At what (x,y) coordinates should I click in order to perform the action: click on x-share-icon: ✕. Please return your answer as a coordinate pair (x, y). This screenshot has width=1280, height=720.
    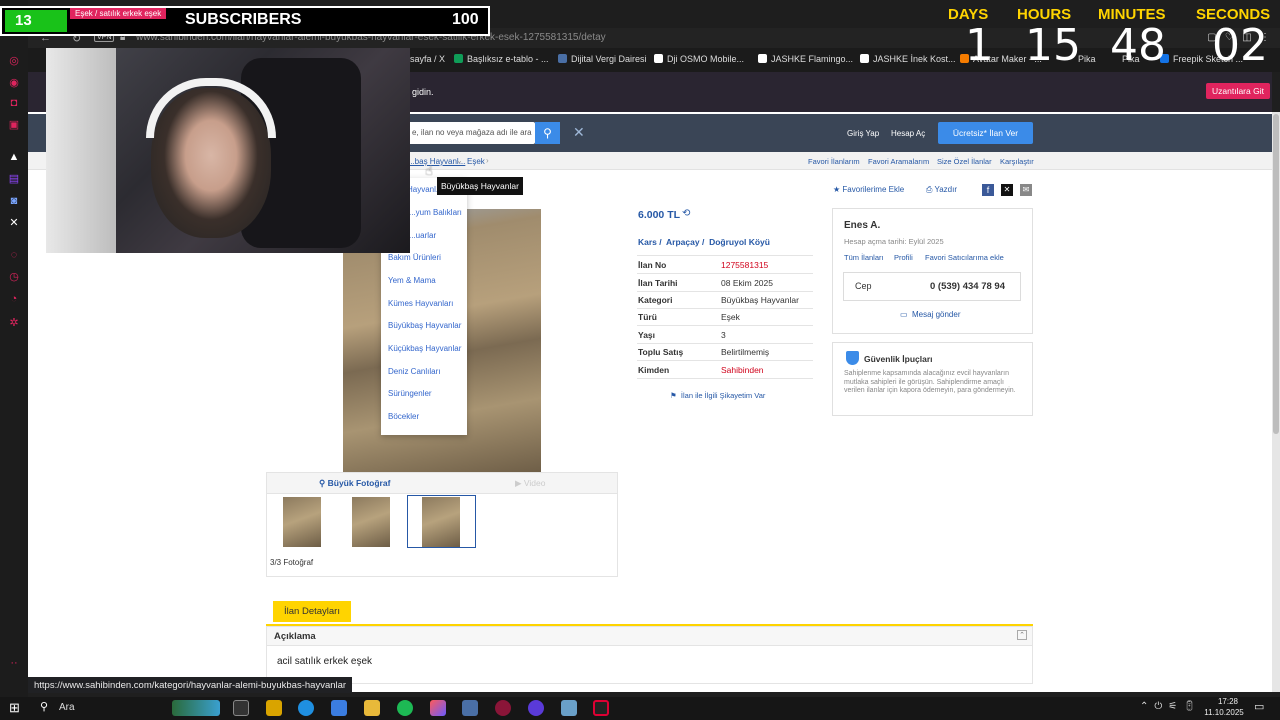
    Looking at the image, I should click on (1007, 190).